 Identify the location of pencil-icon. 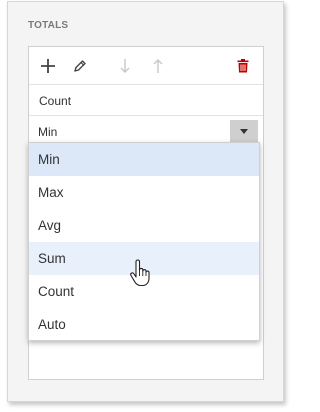
(80, 66).